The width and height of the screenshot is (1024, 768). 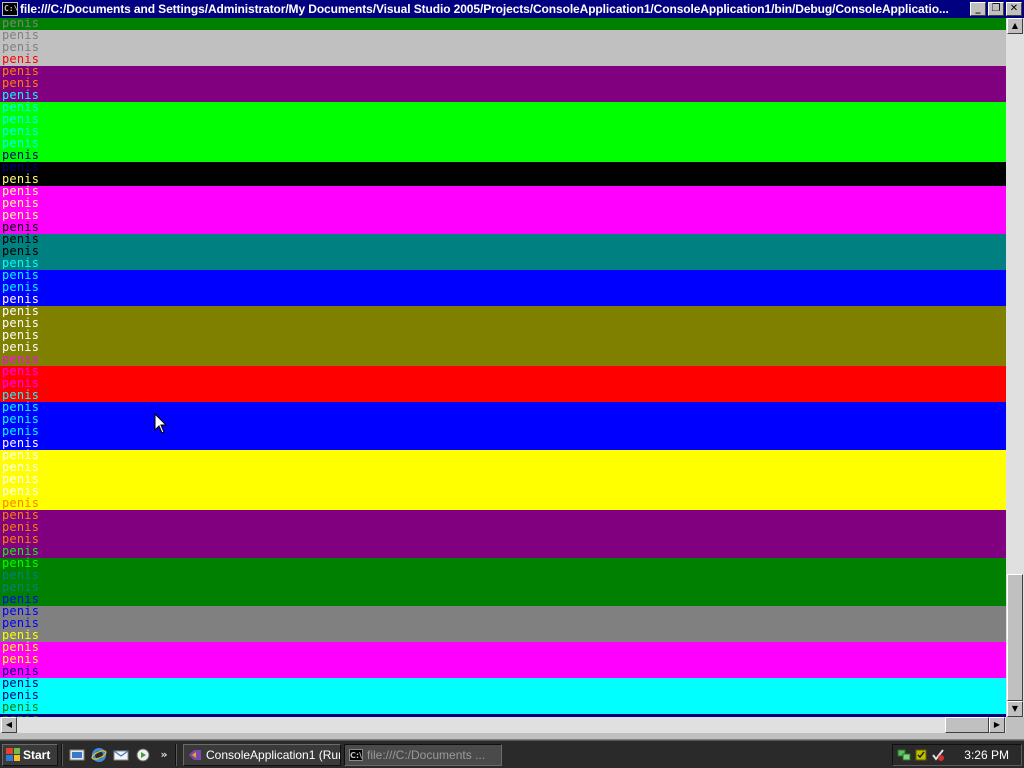 What do you see at coordinates (1014, 9) in the screenshot?
I see `close-button: ✕` at bounding box center [1014, 9].